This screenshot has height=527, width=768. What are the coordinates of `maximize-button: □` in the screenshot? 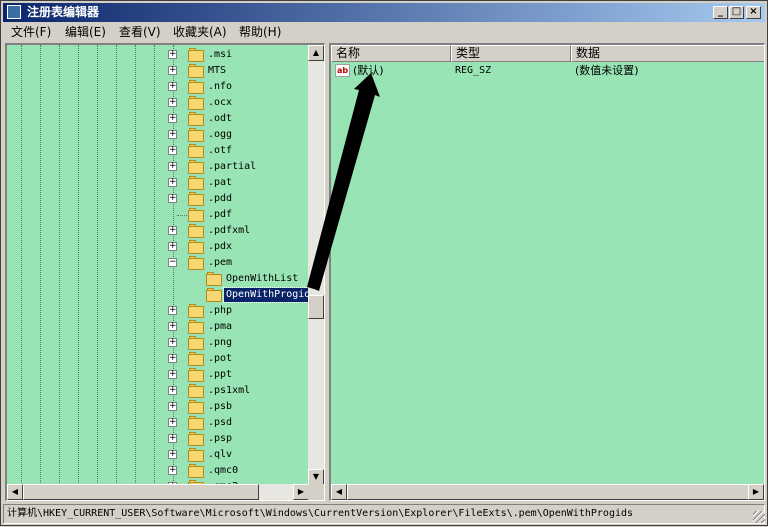 It's located at (736, 12).